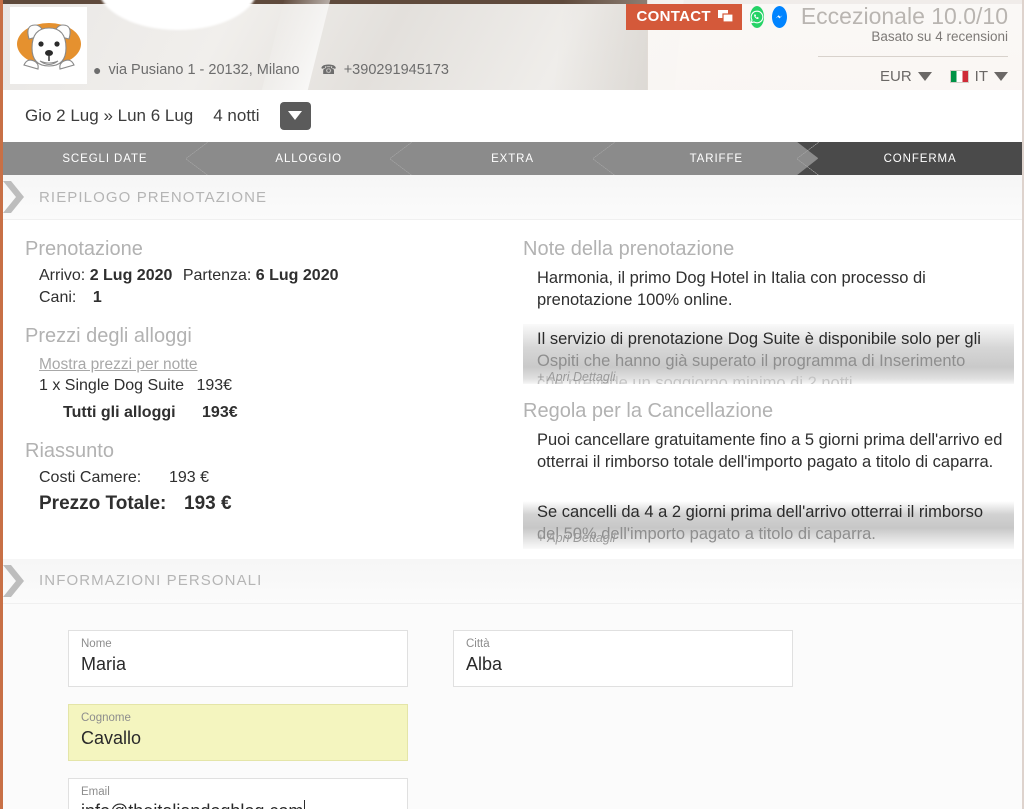 This screenshot has width=1024, height=809. Describe the element at coordinates (274, 386) in the screenshot. I see `lodging-line-item: 1 x Single Dog Suite 193€` at that location.